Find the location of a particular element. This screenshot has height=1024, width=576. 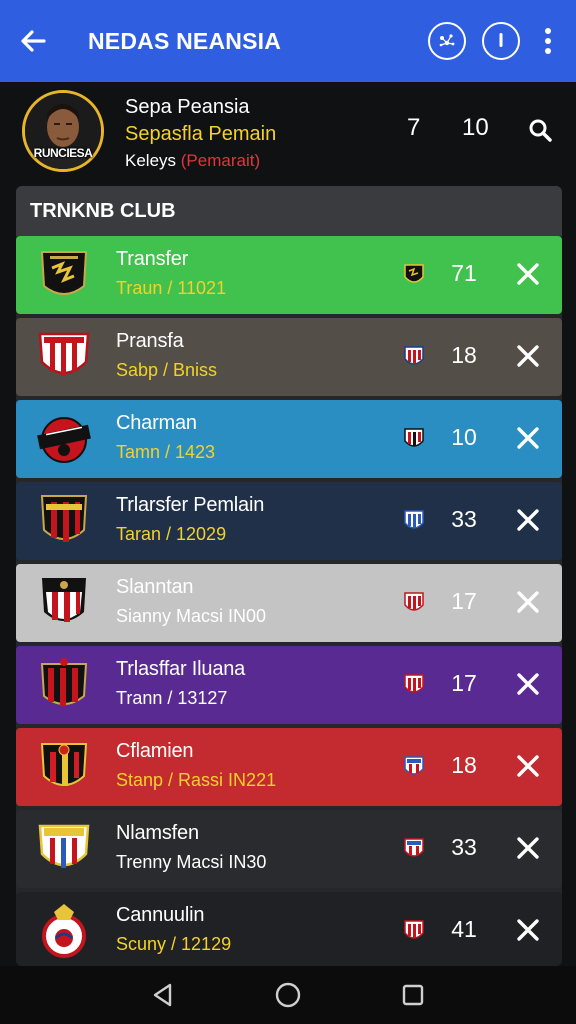

club-row: Cflamien Stanp / Rassi IN221 18 is located at coordinates (289, 767).